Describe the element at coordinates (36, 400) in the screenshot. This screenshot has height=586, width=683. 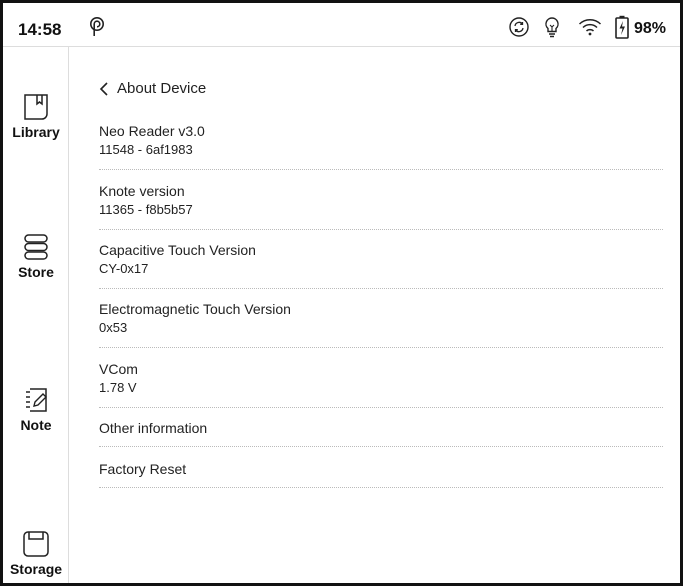
I see `note-icon` at that location.